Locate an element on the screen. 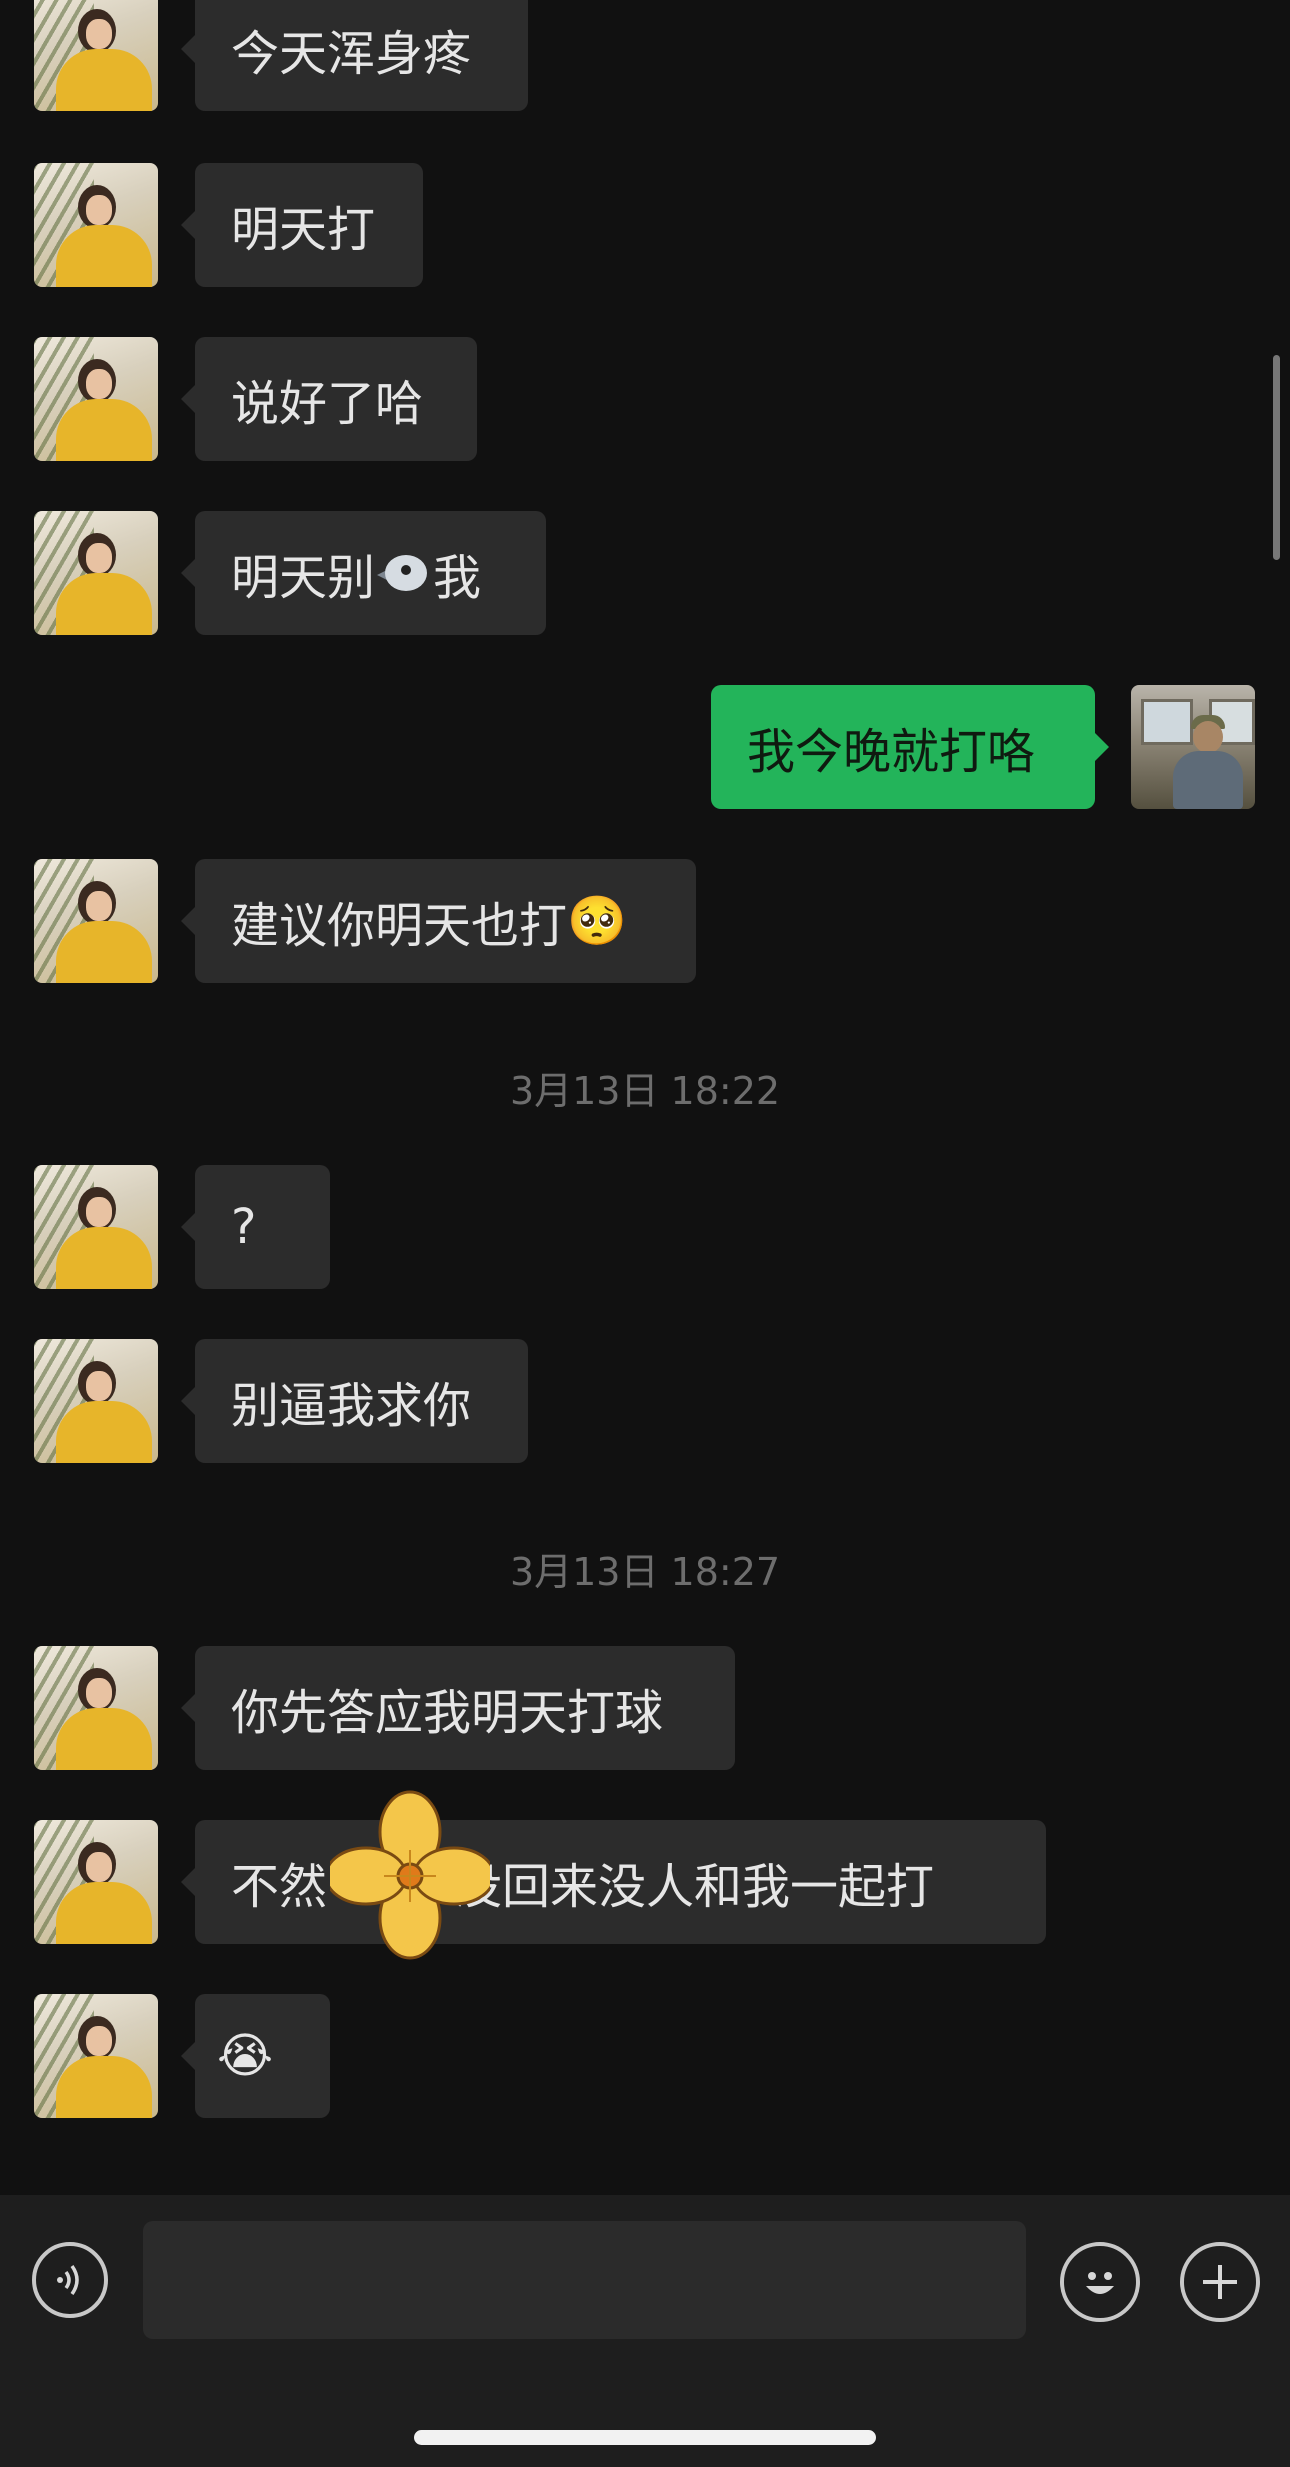  message-text: 今天浑身疼 is located at coordinates (351, 54).